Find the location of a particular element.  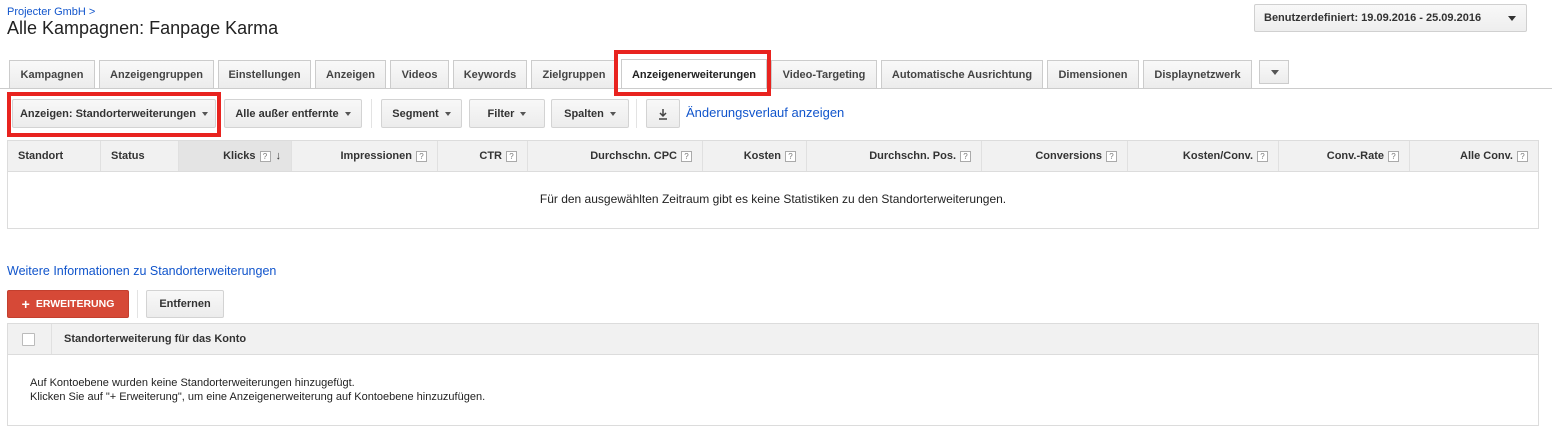

status-filter-label: Alle außer entfernte is located at coordinates (287, 113).